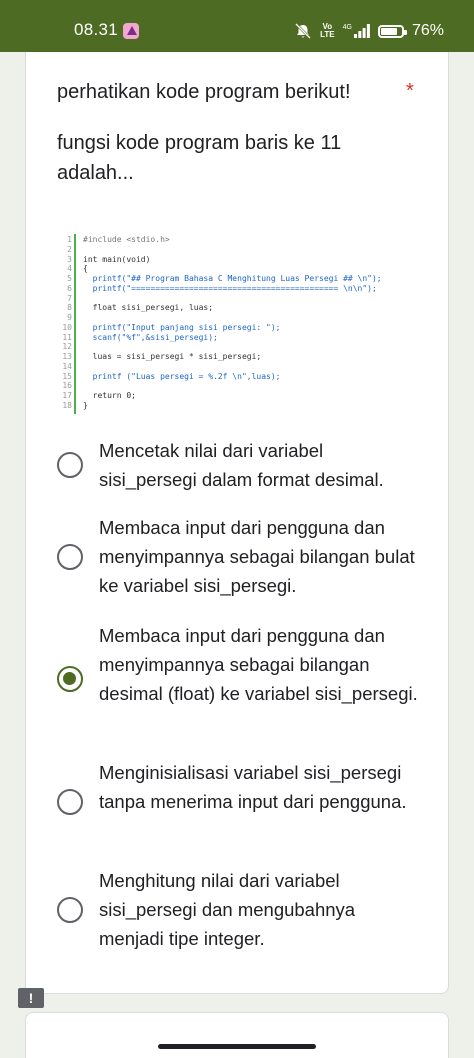 Image resolution: width=474 pixels, height=1058 pixels. I want to click on battery-icon, so click(392, 31).